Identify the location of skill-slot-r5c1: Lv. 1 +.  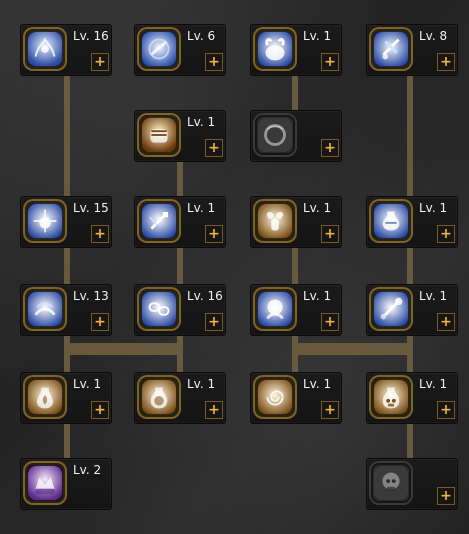
(66, 398).